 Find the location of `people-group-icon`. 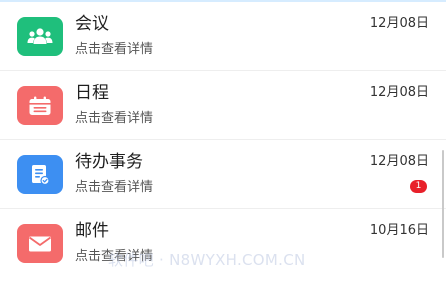

people-group-icon is located at coordinates (40, 36).